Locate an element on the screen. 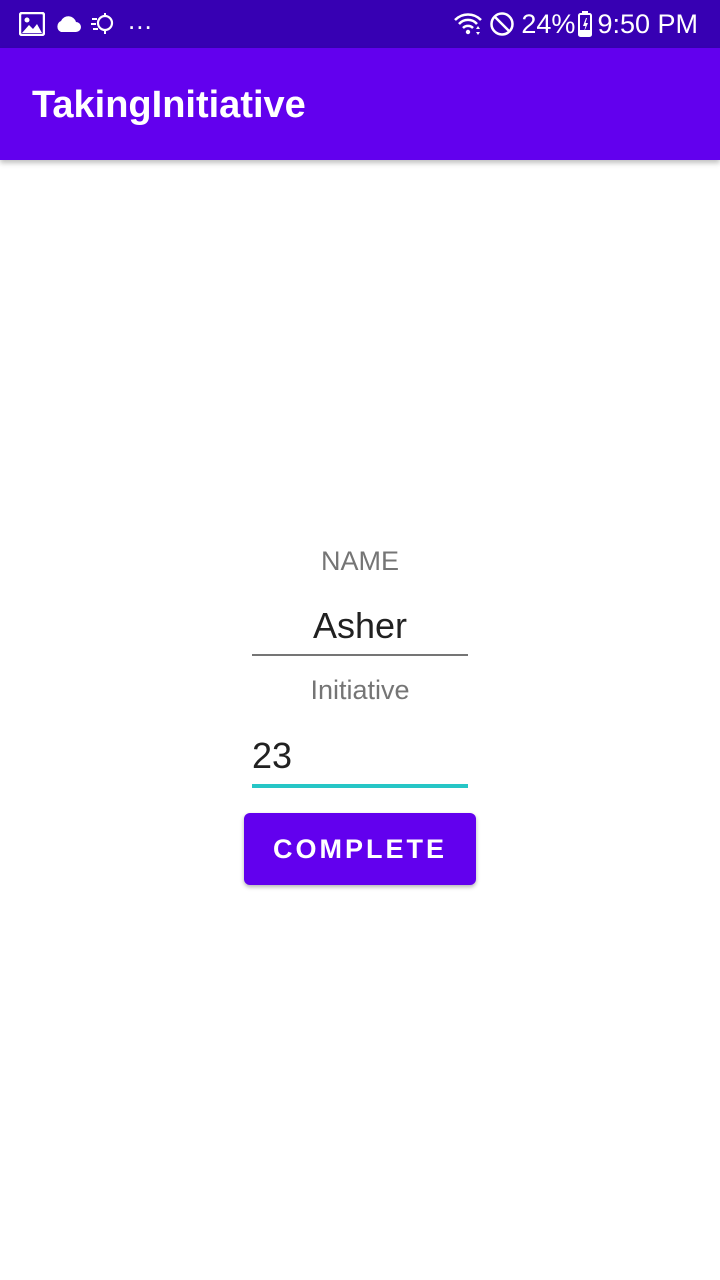 The width and height of the screenshot is (720, 1280). initiative-field is located at coordinates (360, 758).